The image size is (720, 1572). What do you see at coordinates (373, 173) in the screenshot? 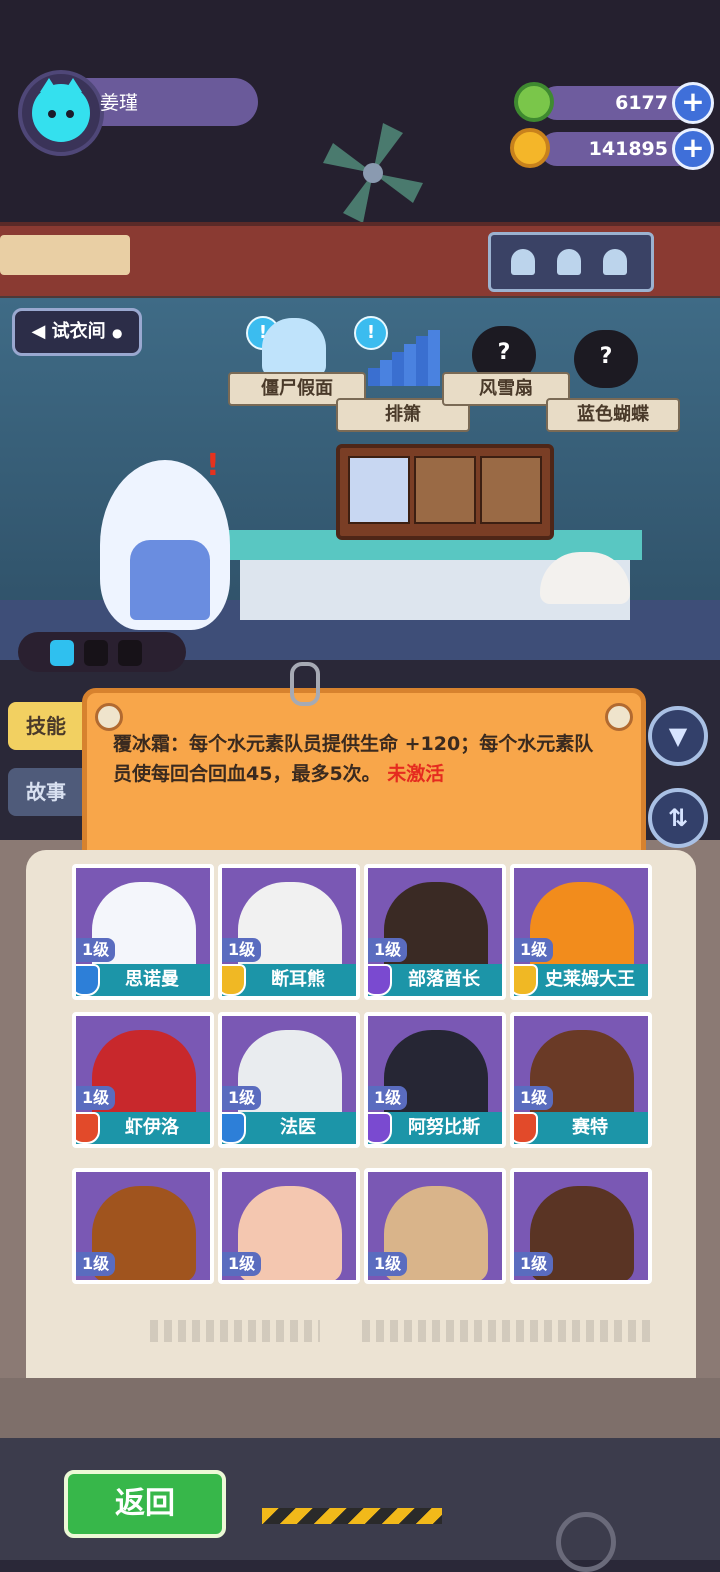
I see `fan-icon` at bounding box center [373, 173].